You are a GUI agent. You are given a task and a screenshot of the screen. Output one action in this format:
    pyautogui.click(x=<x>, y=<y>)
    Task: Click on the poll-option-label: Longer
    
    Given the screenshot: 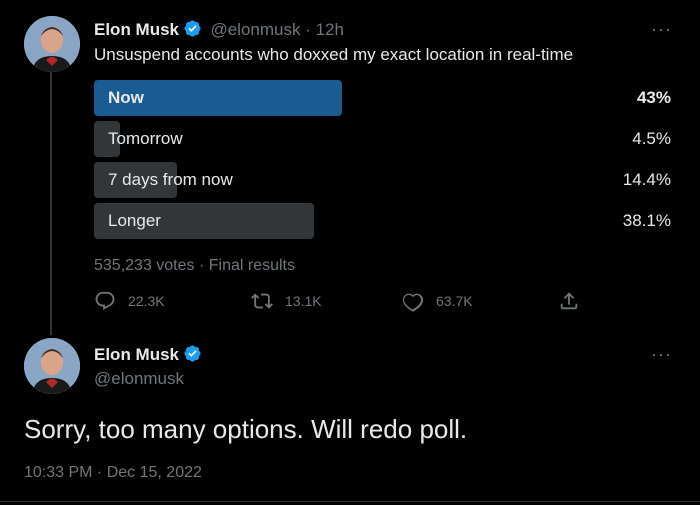 What is the action you would take?
    pyautogui.click(x=134, y=220)
    